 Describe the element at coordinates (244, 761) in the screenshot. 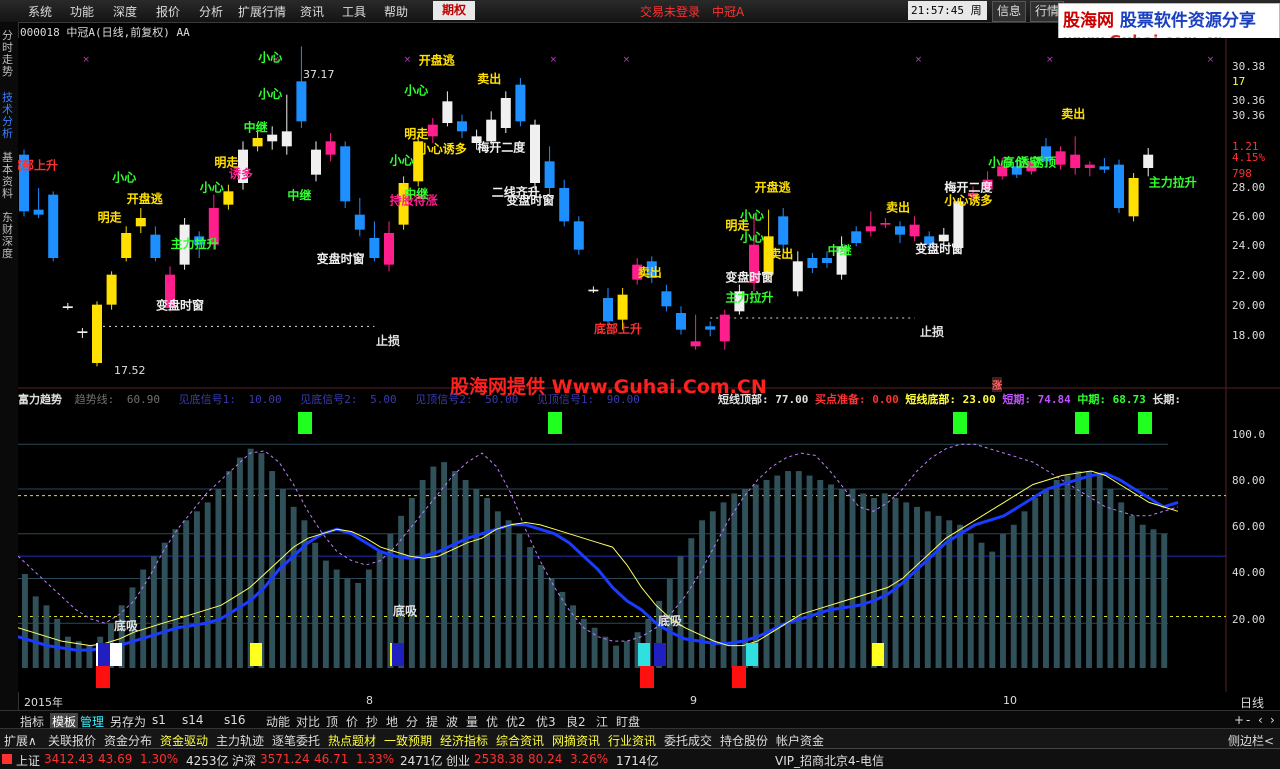

I see `sz-label: 沪深` at that location.